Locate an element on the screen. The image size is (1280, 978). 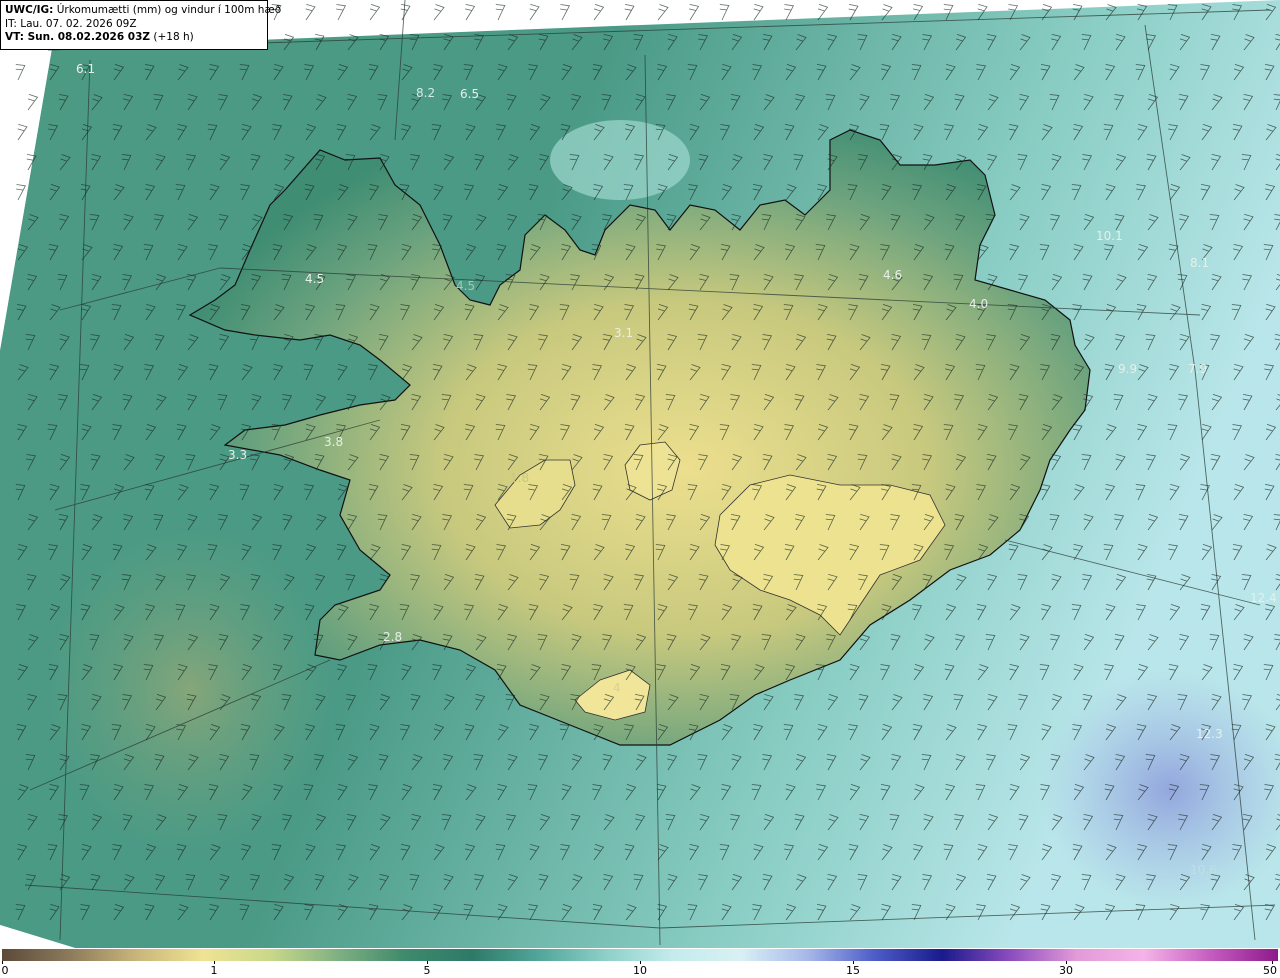
point-value: 12.3 is located at coordinates (1209, 734).